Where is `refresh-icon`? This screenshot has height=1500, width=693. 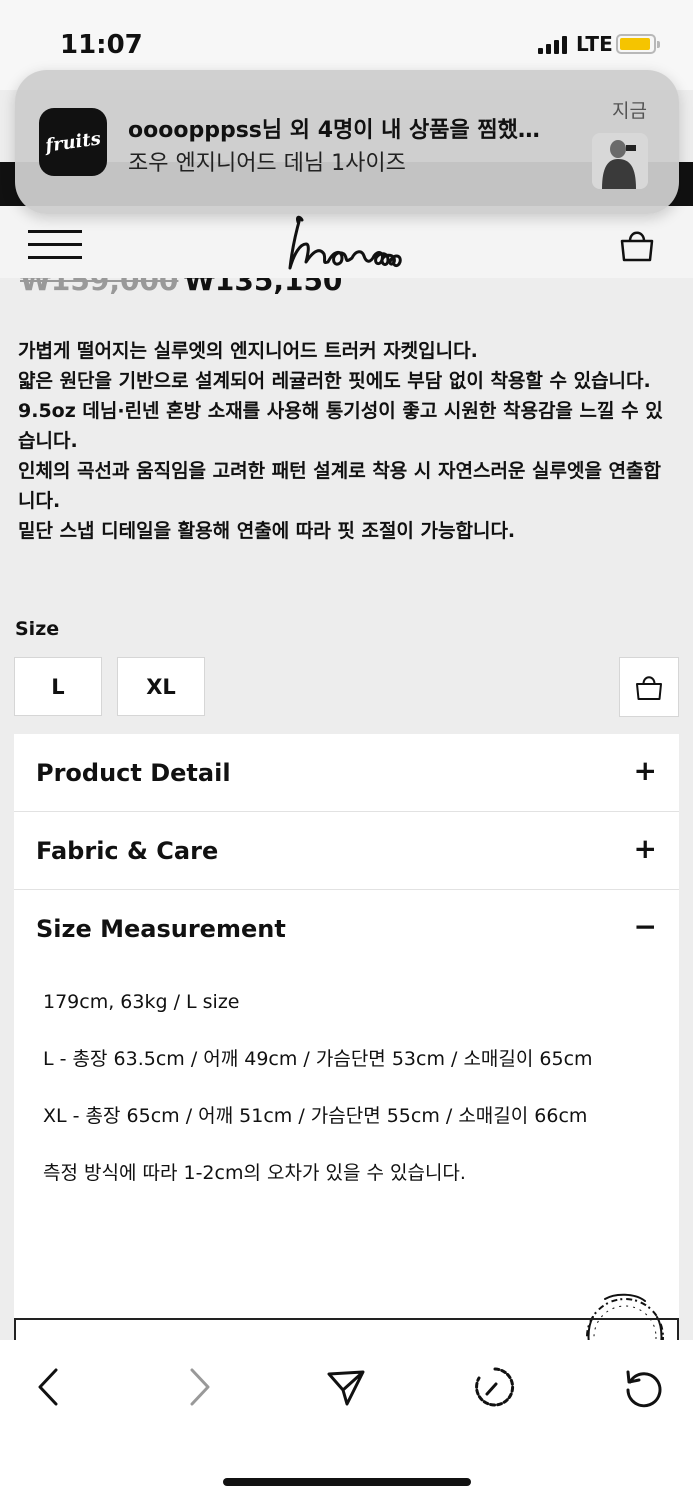 refresh-icon is located at coordinates (643, 1387).